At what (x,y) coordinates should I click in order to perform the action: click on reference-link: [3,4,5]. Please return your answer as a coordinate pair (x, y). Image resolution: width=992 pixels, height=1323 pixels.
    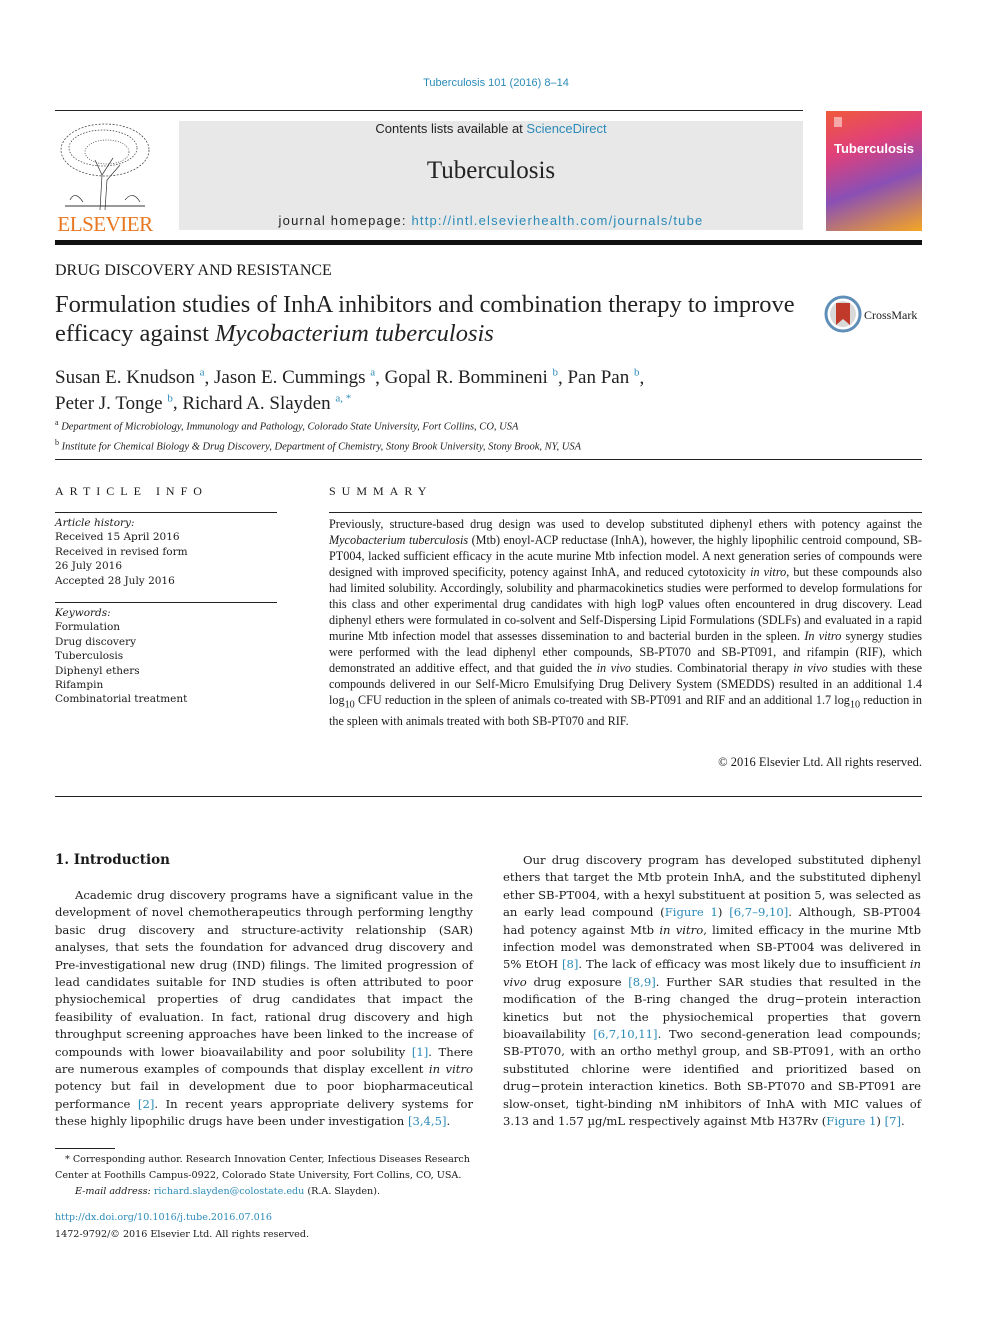
    Looking at the image, I should click on (427, 1121).